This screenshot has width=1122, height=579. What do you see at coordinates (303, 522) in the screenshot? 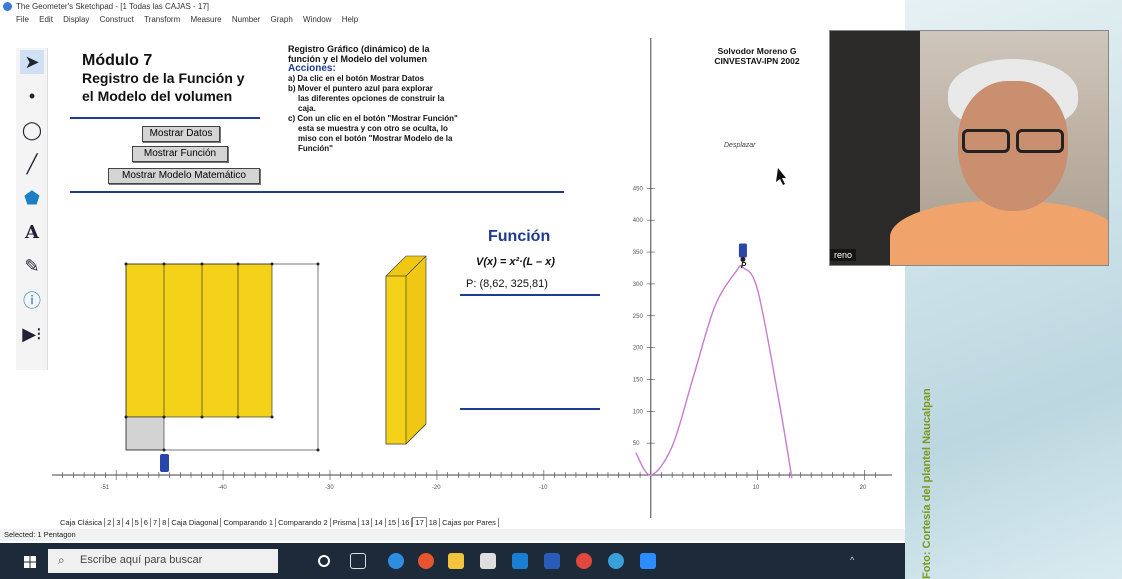
I see `page-tab: Comparando 2` at bounding box center [303, 522].